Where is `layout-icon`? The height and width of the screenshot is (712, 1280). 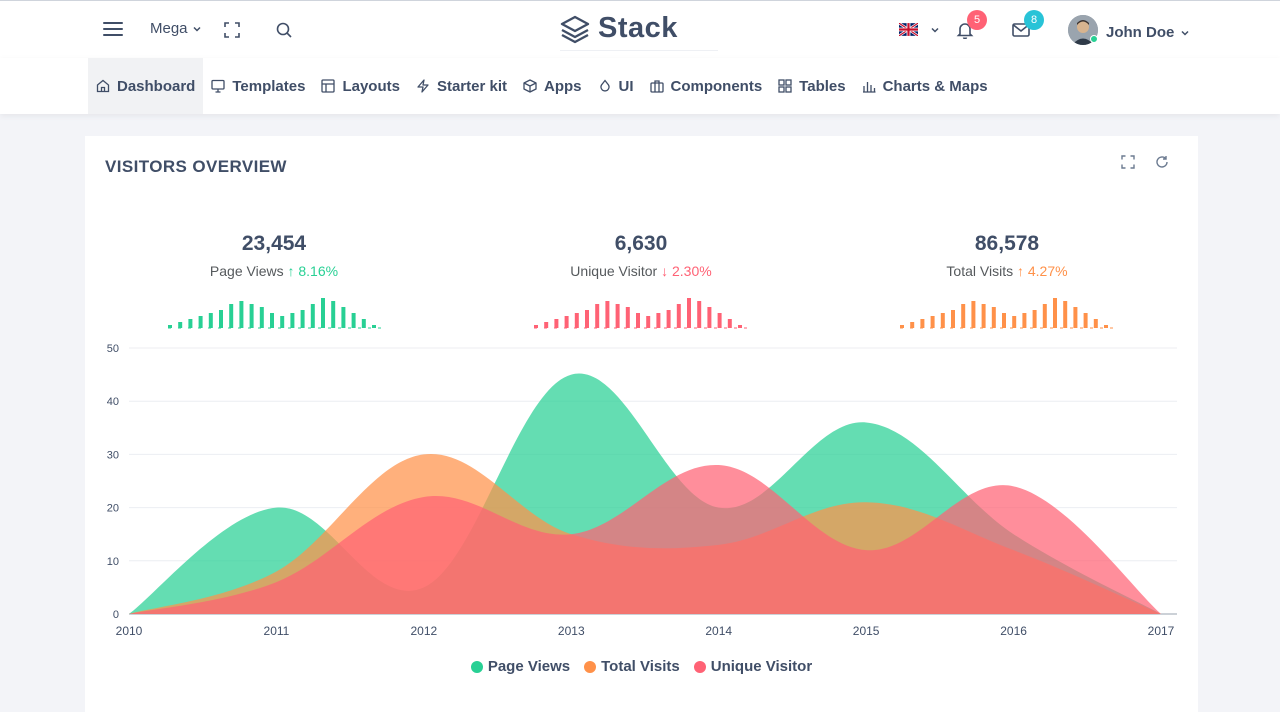
layout-icon is located at coordinates (328, 86).